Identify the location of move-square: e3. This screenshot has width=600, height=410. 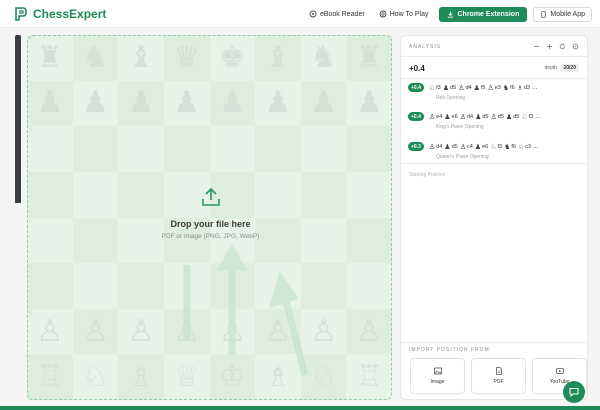
(497, 87).